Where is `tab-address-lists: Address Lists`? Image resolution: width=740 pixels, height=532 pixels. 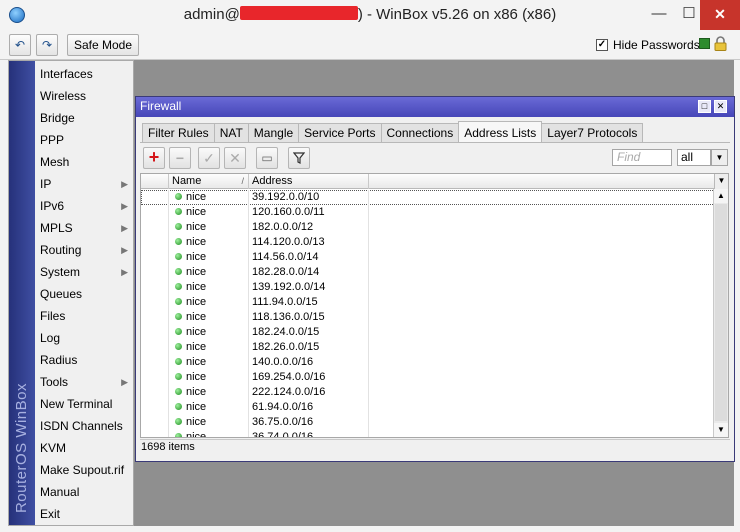
tab-address-lists: Address Lists is located at coordinates (500, 132).